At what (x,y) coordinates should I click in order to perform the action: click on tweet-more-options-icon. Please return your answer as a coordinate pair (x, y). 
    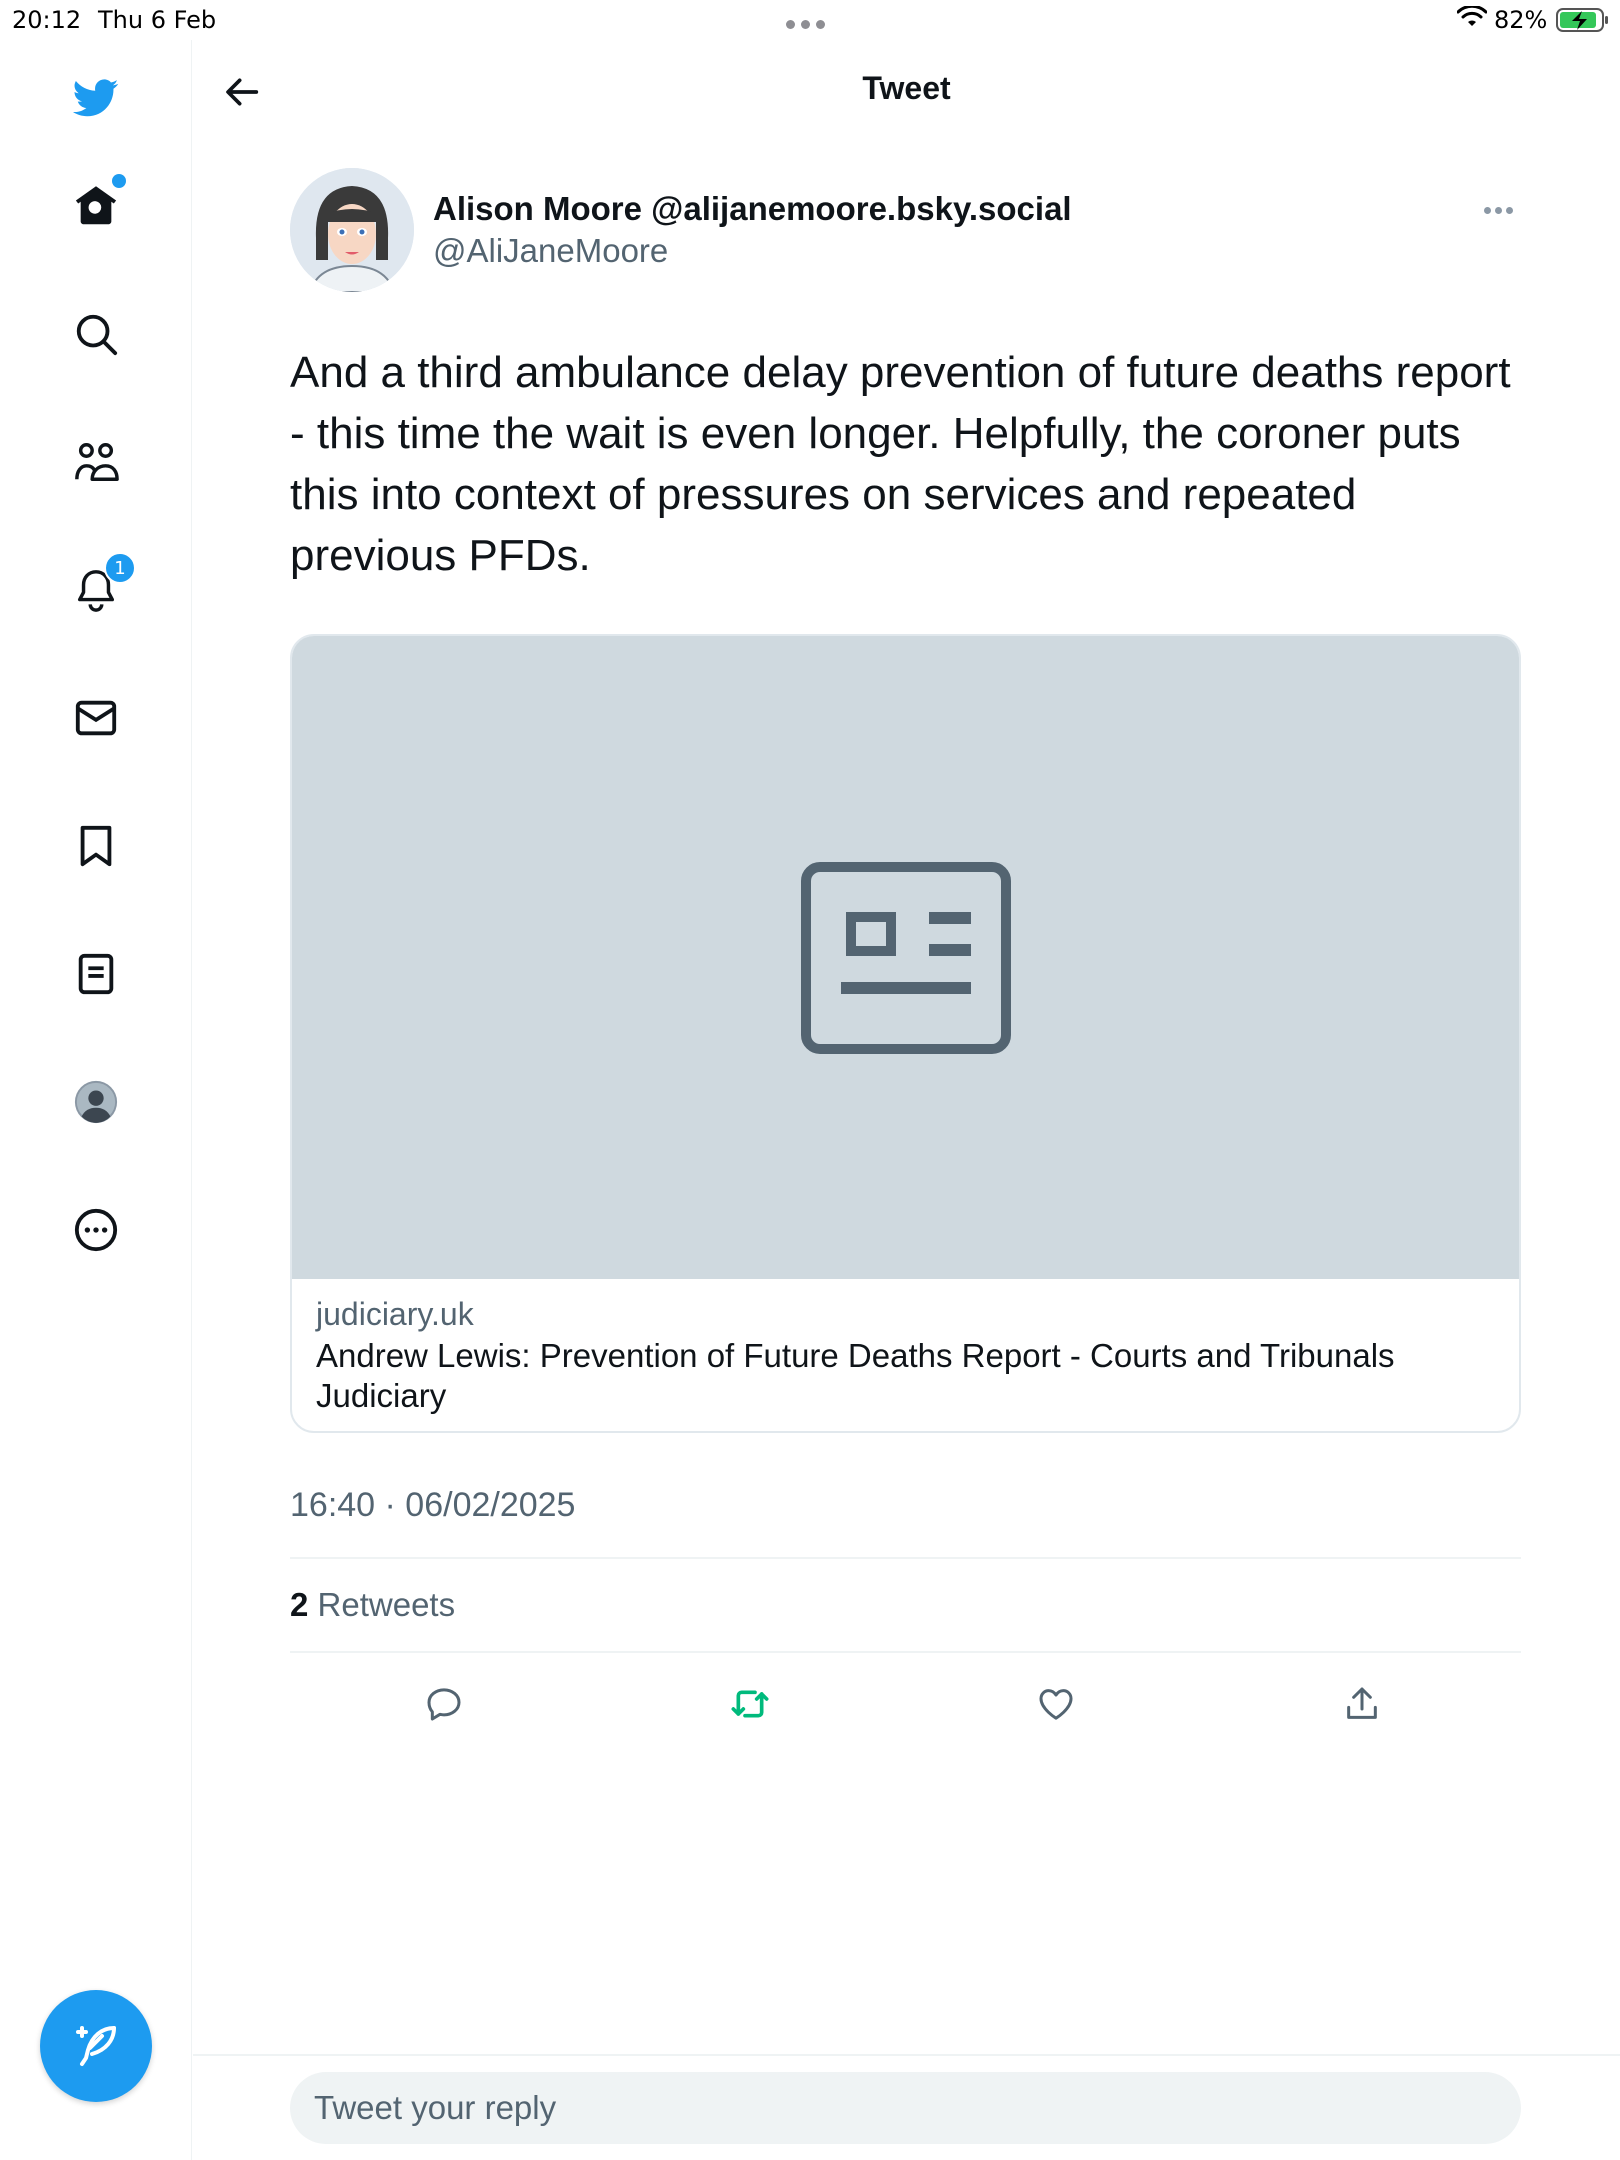
    Looking at the image, I should click on (1502, 210).